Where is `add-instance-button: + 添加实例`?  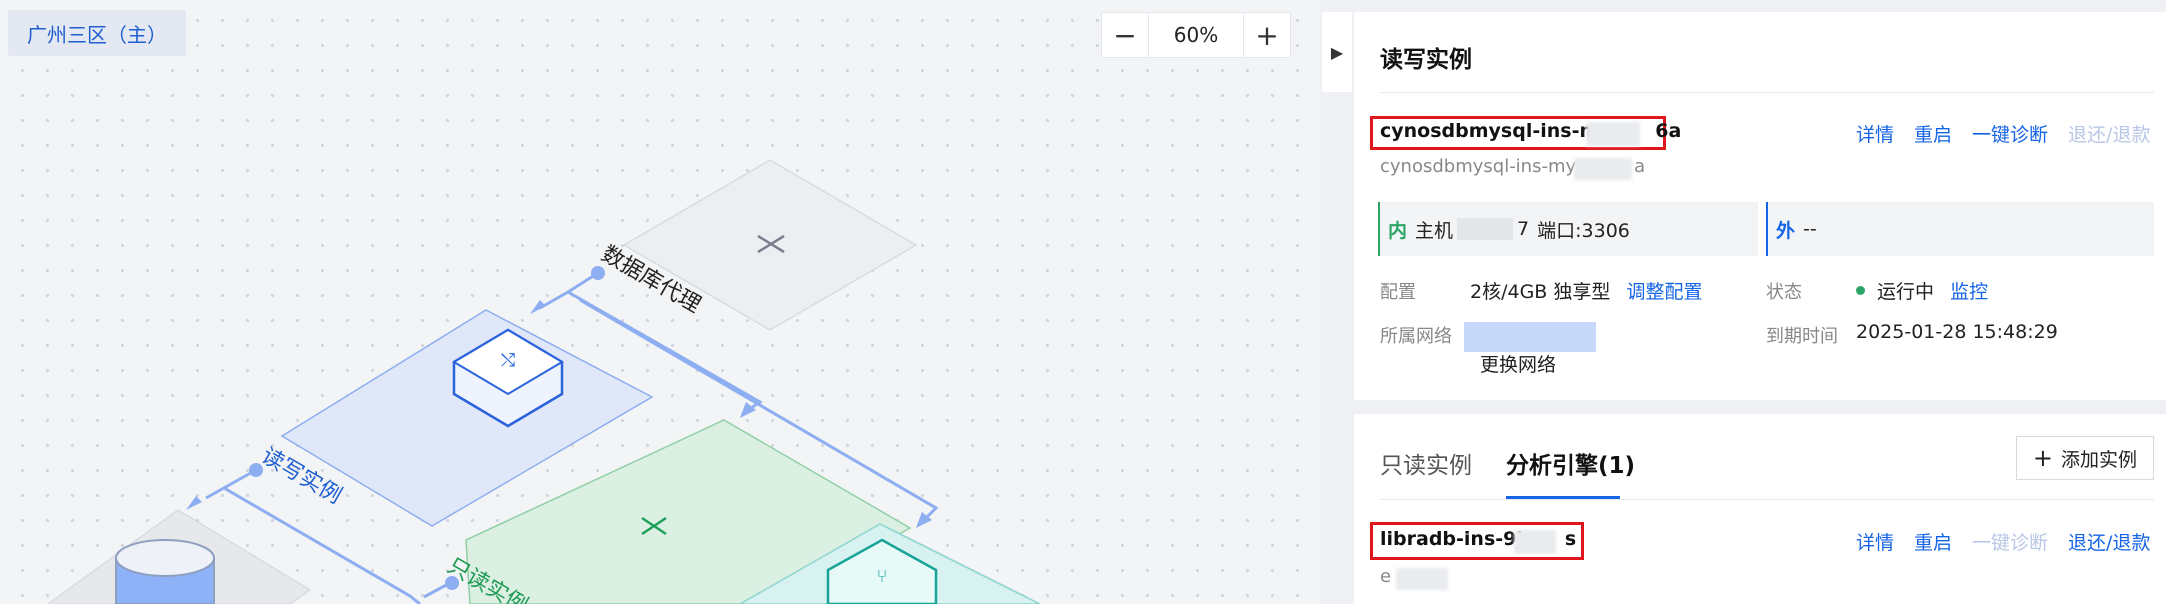
add-instance-button: + 添加实例 is located at coordinates (2084, 458).